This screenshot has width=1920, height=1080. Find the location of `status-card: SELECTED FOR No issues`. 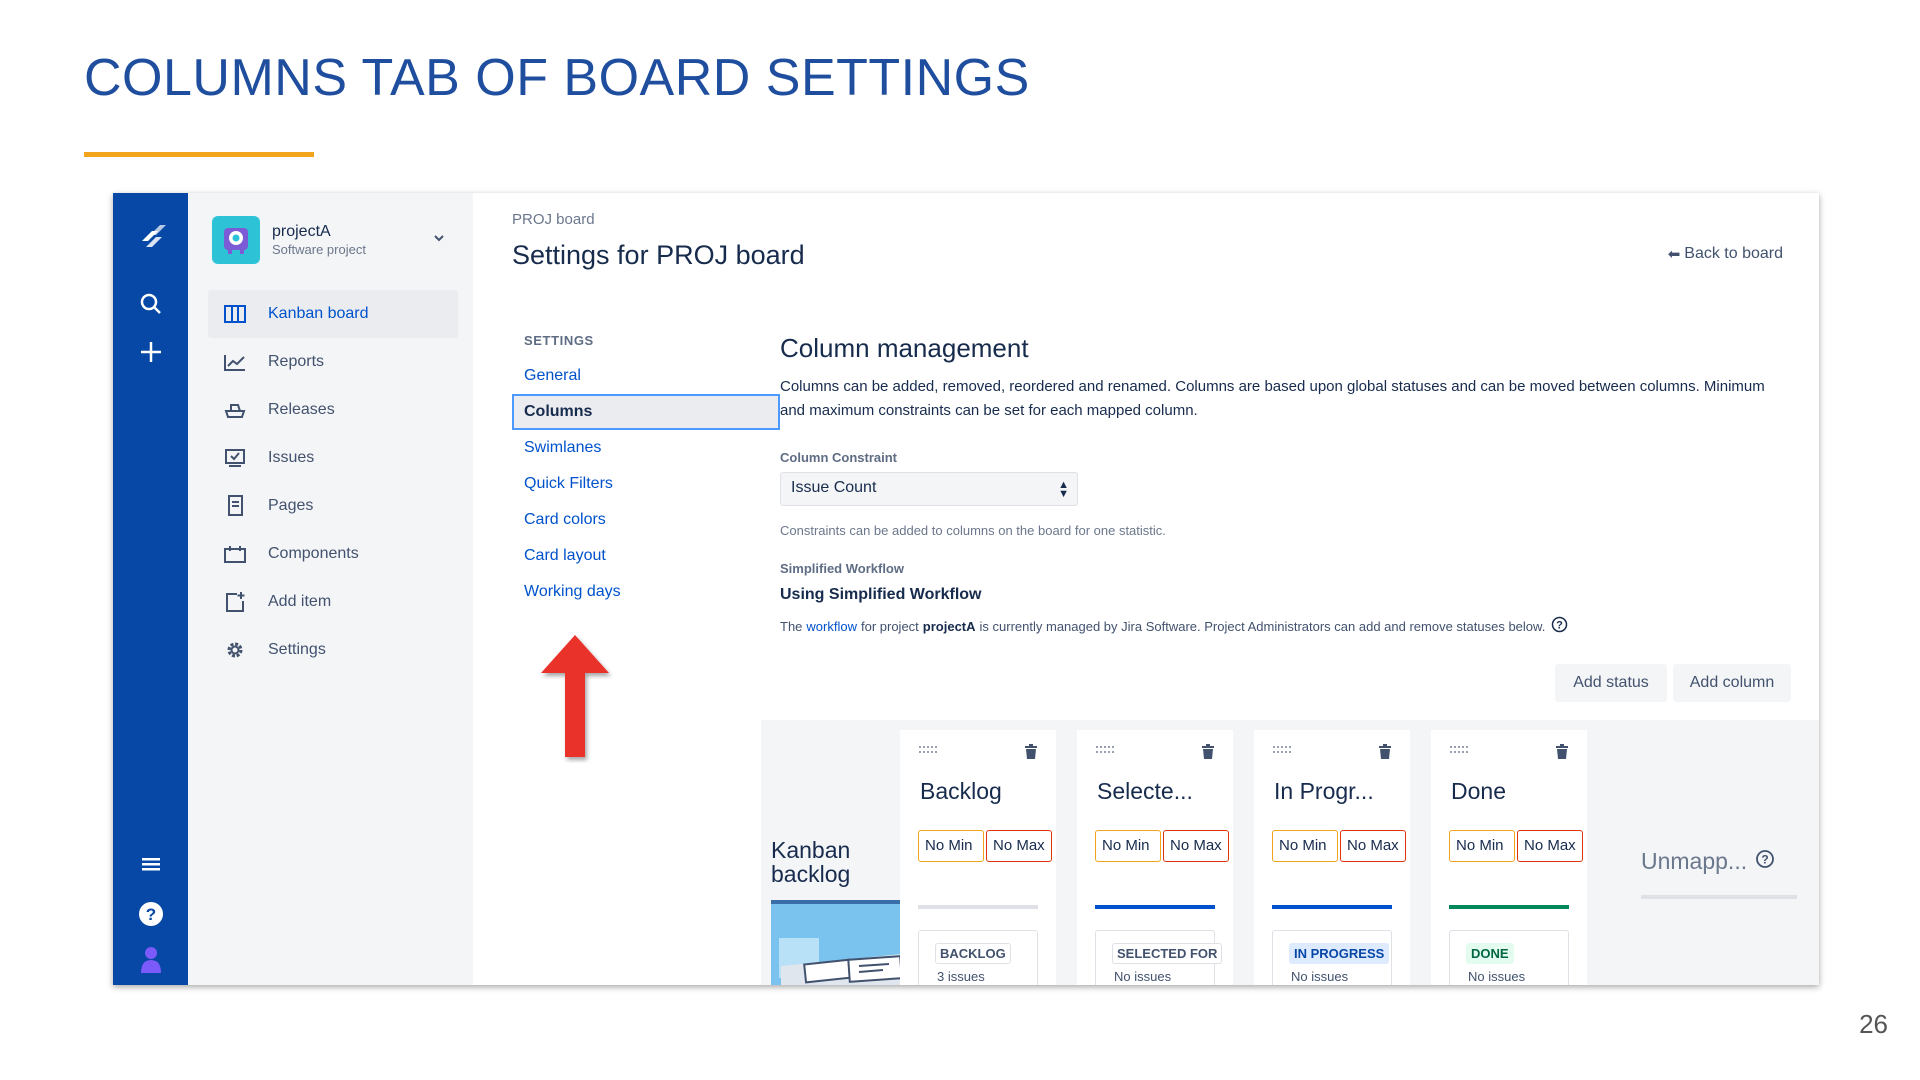

status-card: SELECTED FOR No issues is located at coordinates (1159, 957).